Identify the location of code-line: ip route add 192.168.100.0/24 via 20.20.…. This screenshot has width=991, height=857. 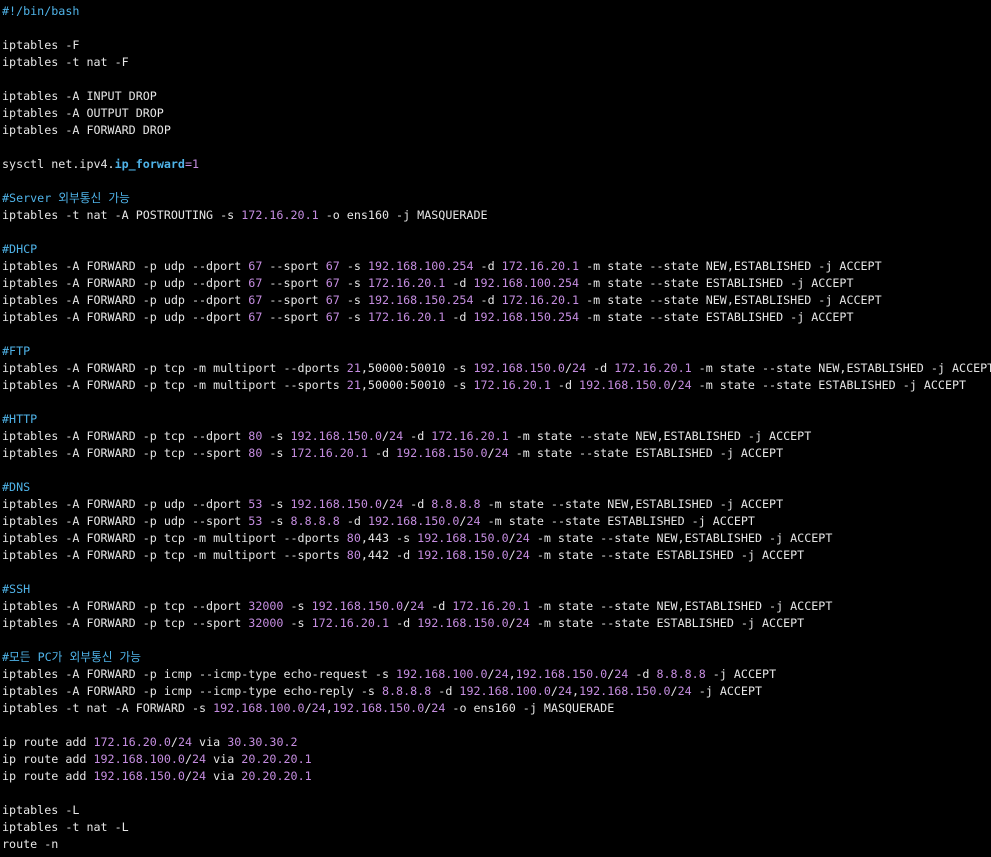
(496, 759).